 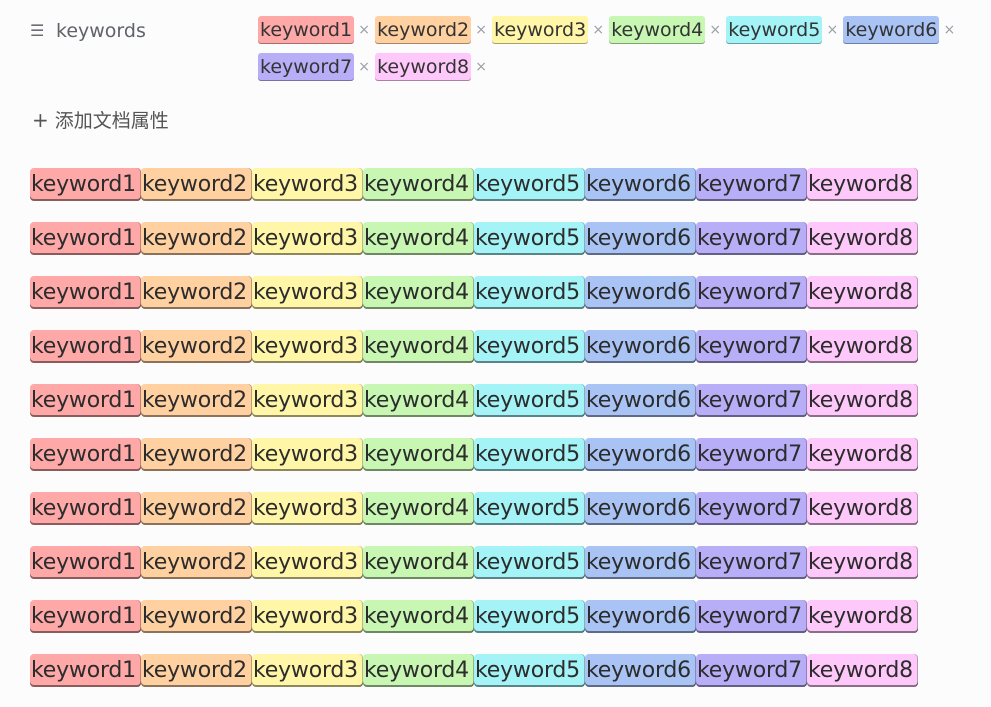 I want to click on tag-keyword2: keyword2 ×, so click(x=431, y=30).